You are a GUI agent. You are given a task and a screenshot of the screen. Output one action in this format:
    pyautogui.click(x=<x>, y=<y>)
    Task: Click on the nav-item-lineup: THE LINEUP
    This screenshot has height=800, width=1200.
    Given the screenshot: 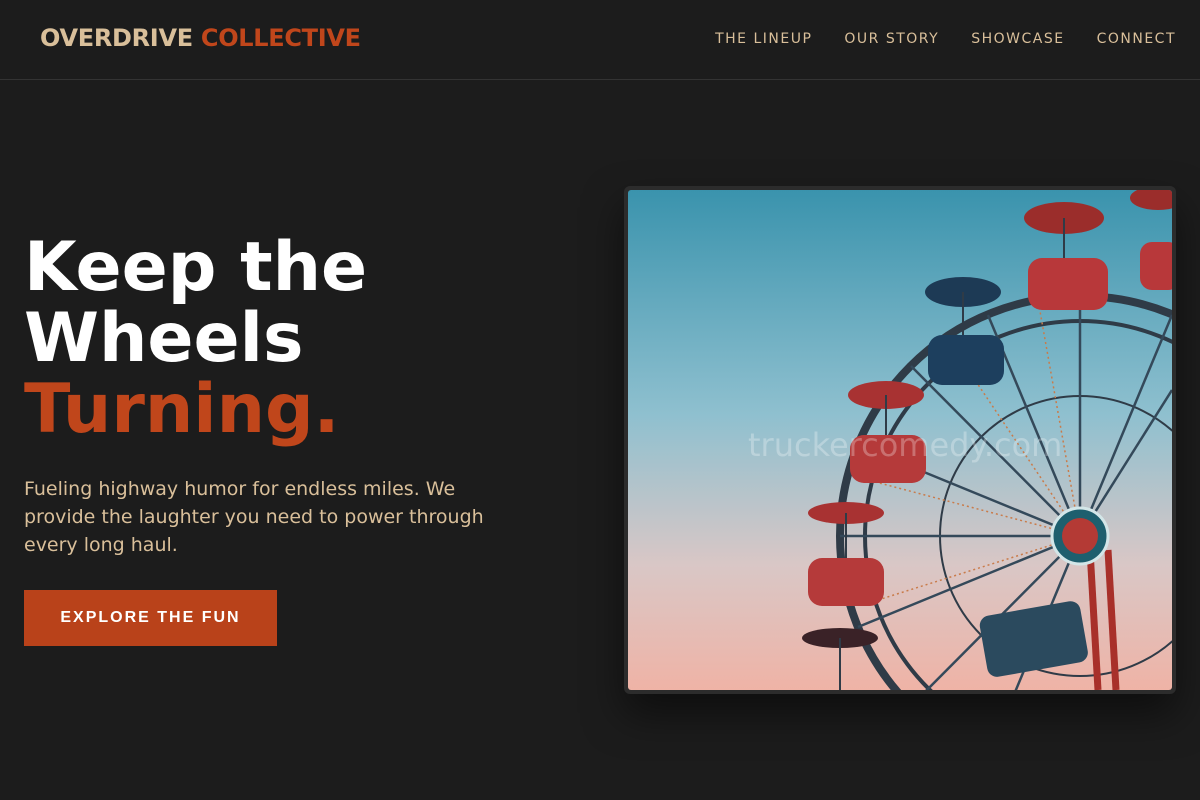 What is the action you would take?
    pyautogui.click(x=763, y=39)
    